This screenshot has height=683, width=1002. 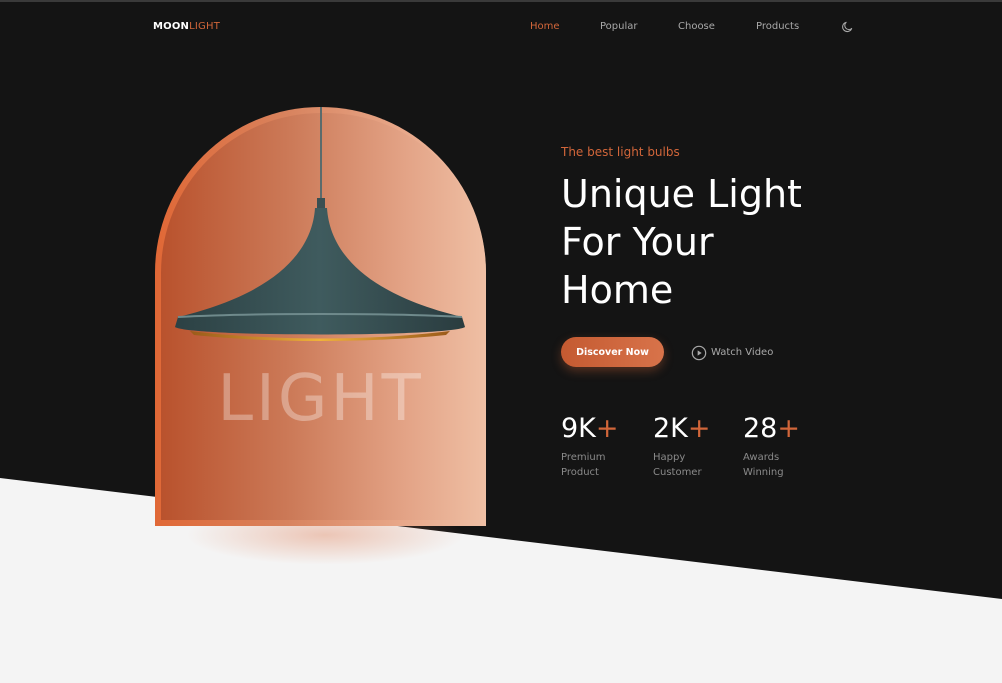 What do you see at coordinates (696, 26) in the screenshot?
I see `nav-item-choose: Choose` at bounding box center [696, 26].